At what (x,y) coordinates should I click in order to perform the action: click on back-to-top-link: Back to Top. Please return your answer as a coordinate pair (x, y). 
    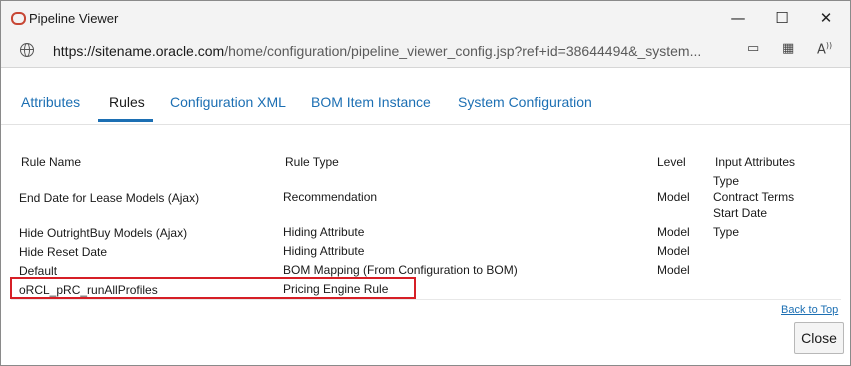
    Looking at the image, I should click on (809, 310).